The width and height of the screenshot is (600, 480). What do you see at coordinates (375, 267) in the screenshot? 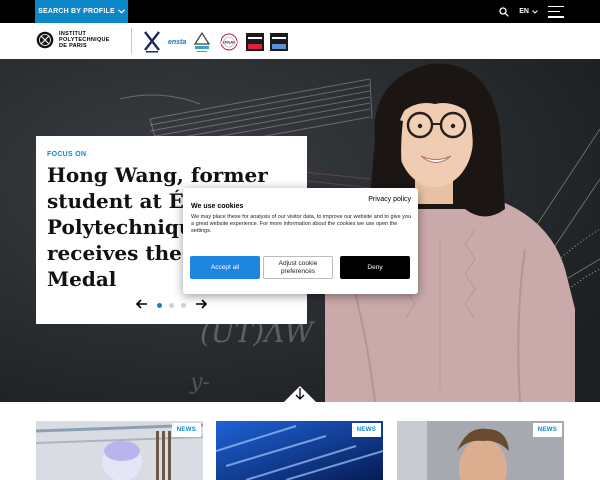
I see `deny-button: Deny` at bounding box center [375, 267].